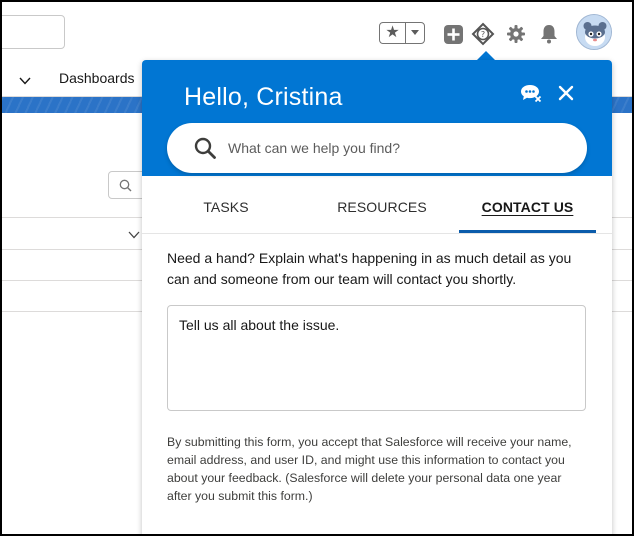 The image size is (634, 536). What do you see at coordinates (377, 233) in the screenshot?
I see `divider` at bounding box center [377, 233].